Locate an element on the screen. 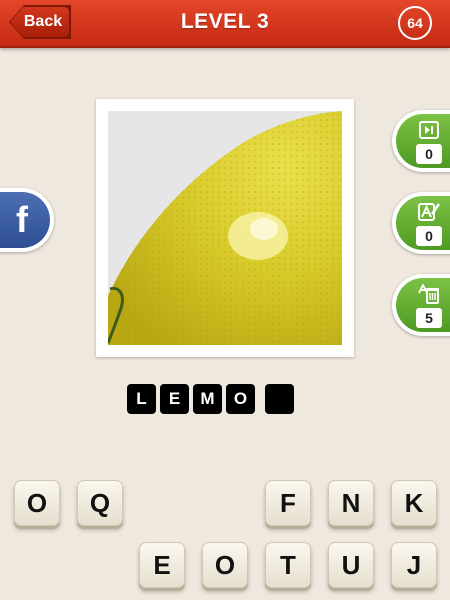 The image size is (450, 600). letter-tile: F is located at coordinates (288, 503).